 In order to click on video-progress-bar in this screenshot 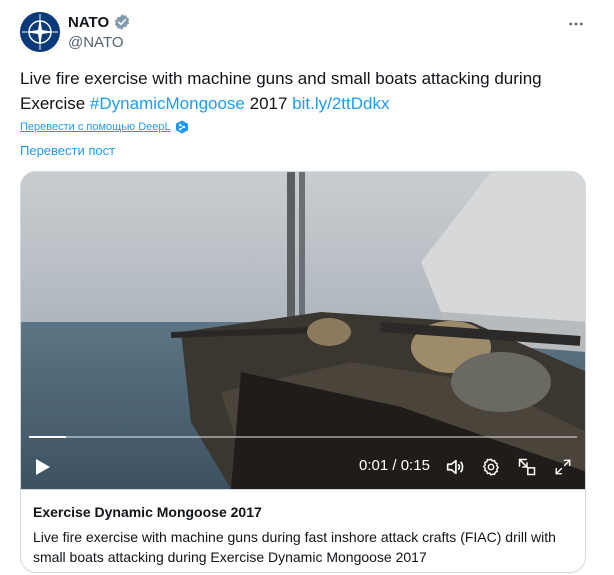, I will do `click(303, 437)`.